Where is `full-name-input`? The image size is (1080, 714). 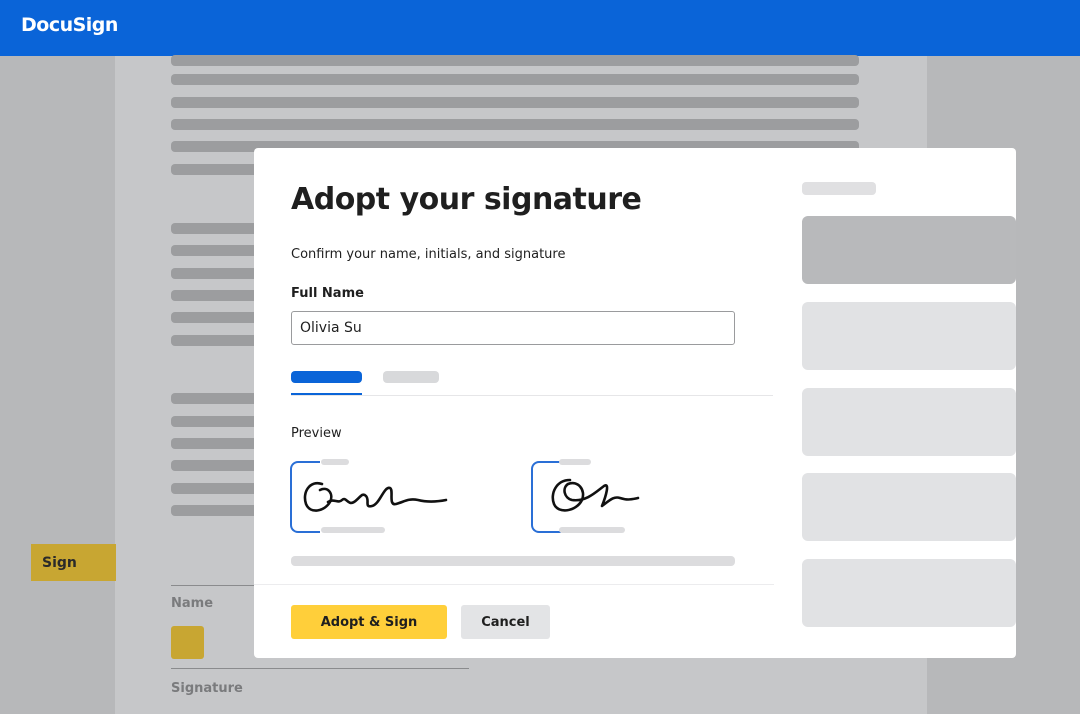
full-name-input is located at coordinates (513, 328).